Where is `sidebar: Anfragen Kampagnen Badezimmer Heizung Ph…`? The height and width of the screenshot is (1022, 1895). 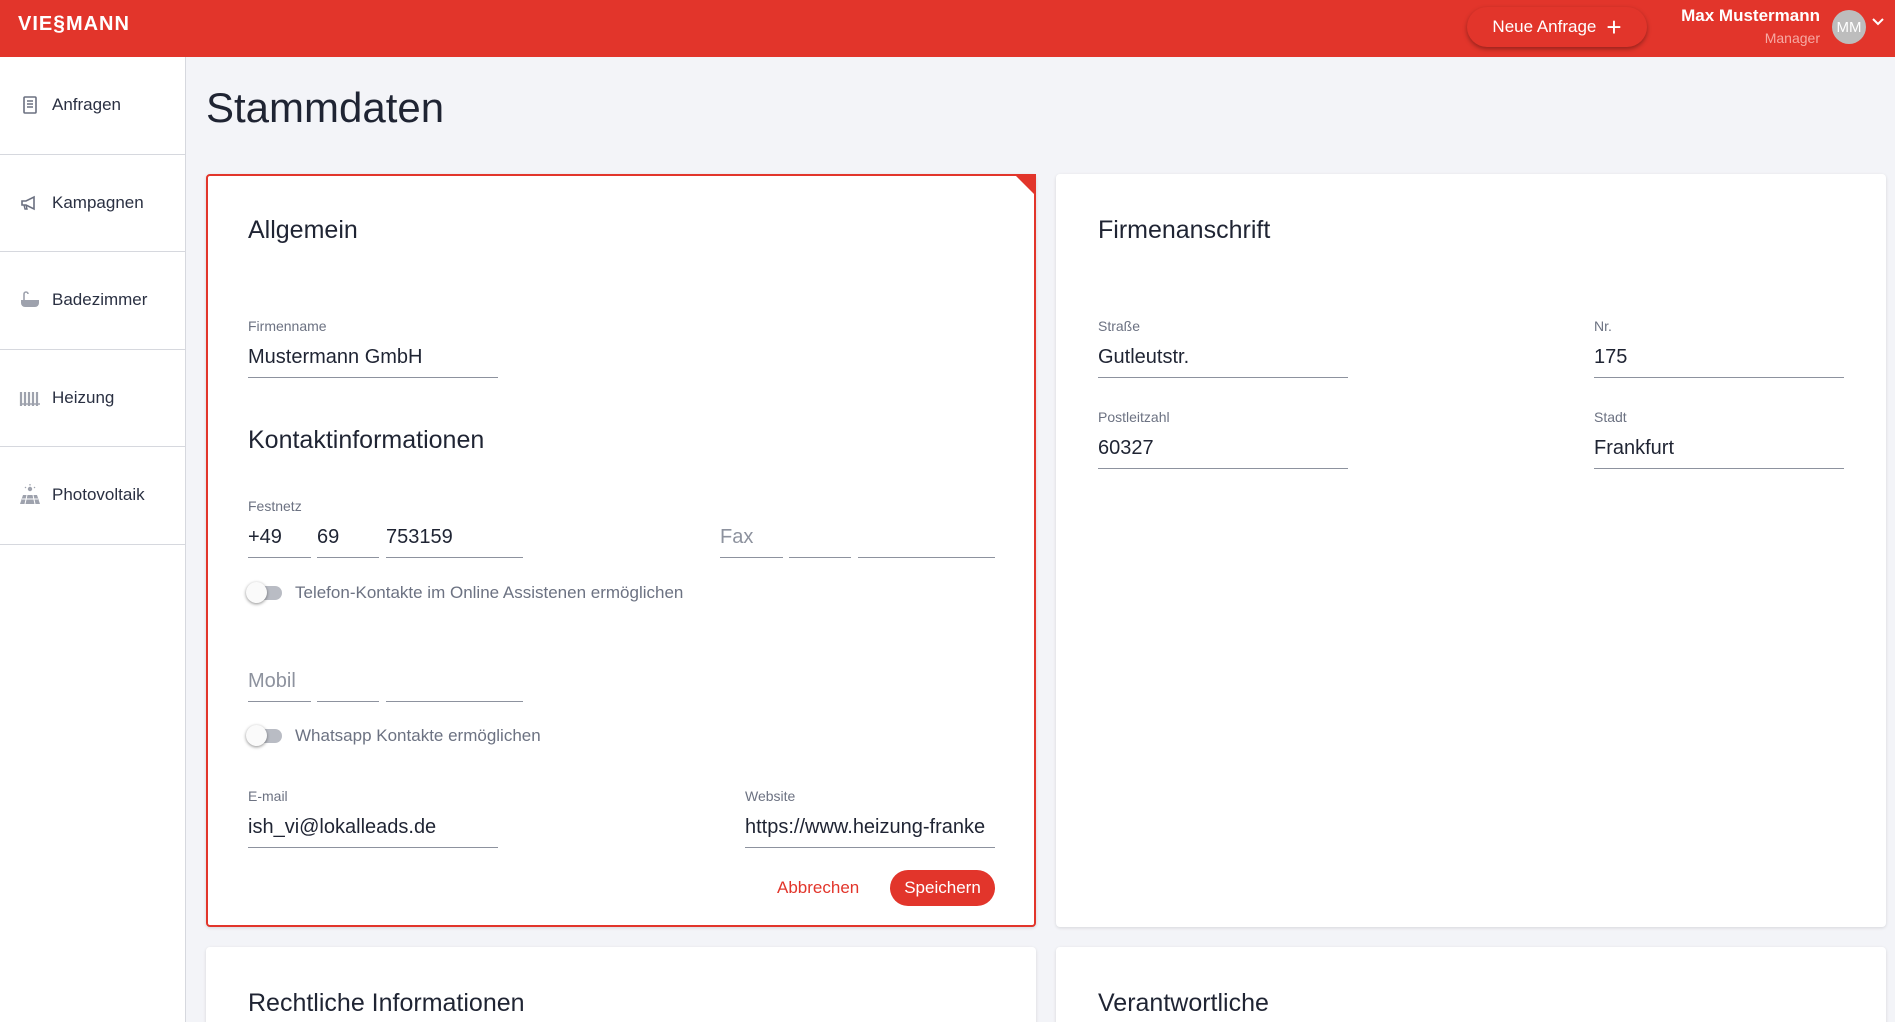 sidebar: Anfragen Kampagnen Badezimmer Heizung Ph… is located at coordinates (93, 539).